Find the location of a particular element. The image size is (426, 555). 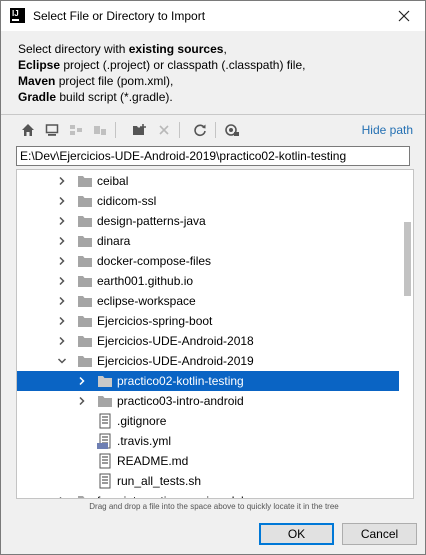

tree-row-label: Ejercicios-spring-boot is located at coordinates (155, 321).